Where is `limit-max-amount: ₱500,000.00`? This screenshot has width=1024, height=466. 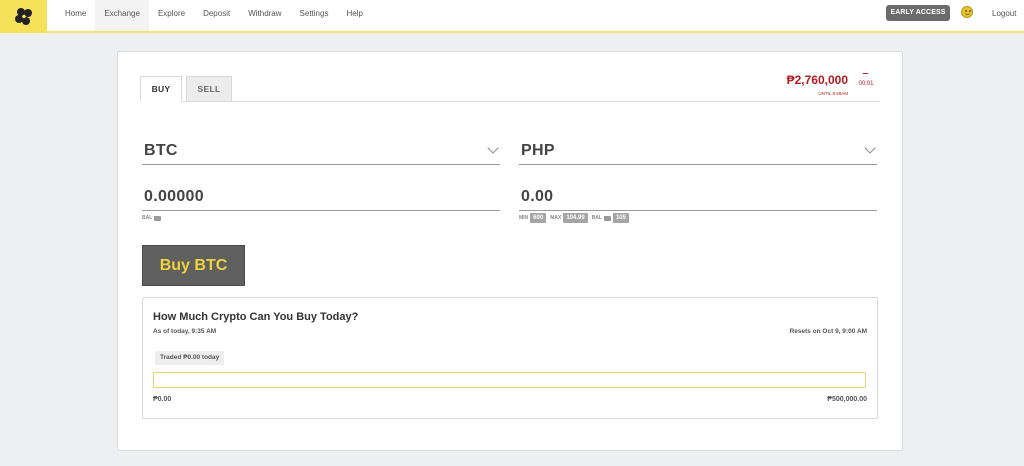
limit-max-amount: ₱500,000.00 is located at coordinates (847, 399).